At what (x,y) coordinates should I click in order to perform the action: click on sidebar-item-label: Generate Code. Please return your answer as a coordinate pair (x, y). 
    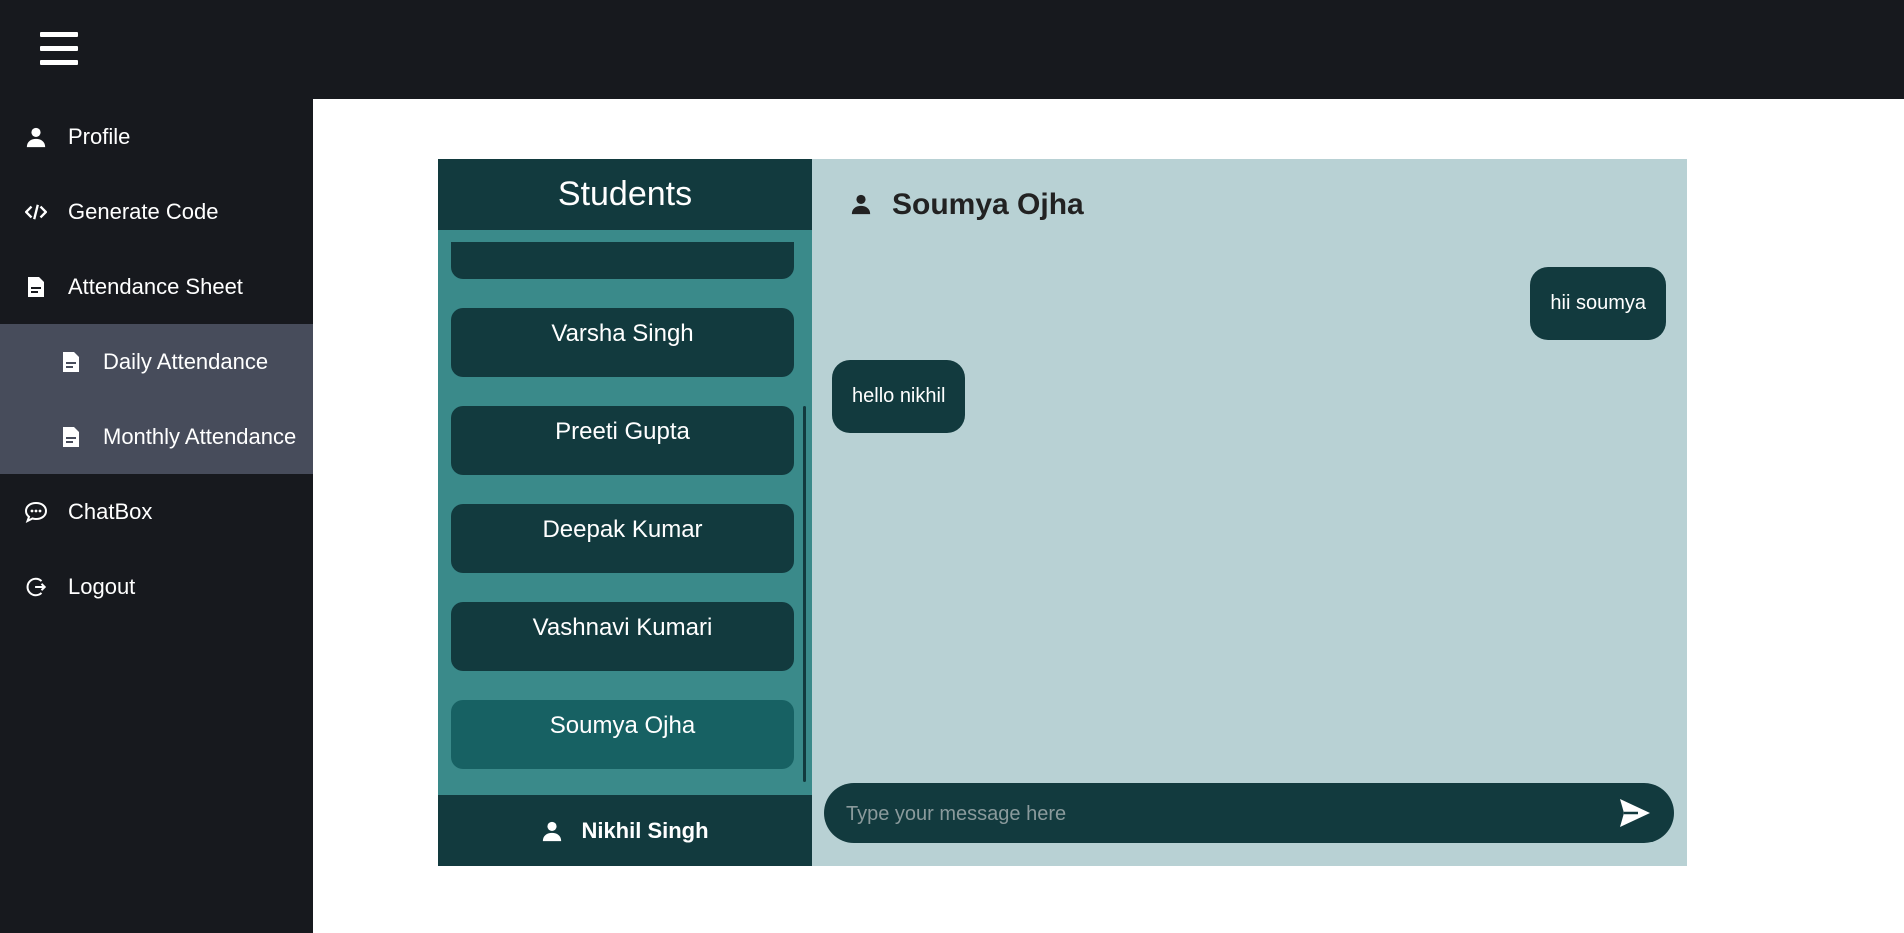
    Looking at the image, I should click on (143, 211).